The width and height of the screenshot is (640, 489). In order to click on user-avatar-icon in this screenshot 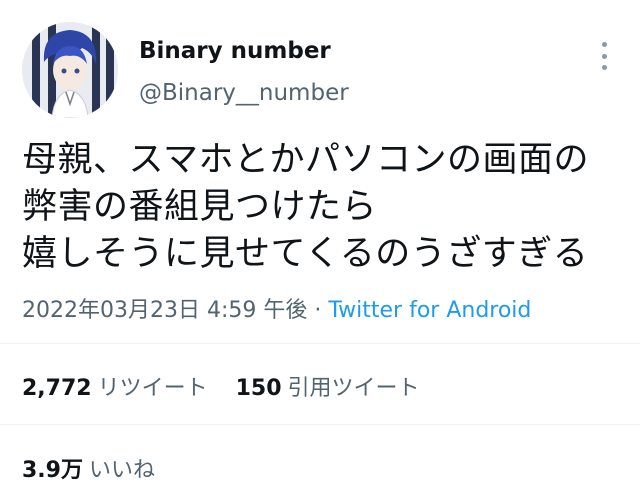, I will do `click(70, 70)`.